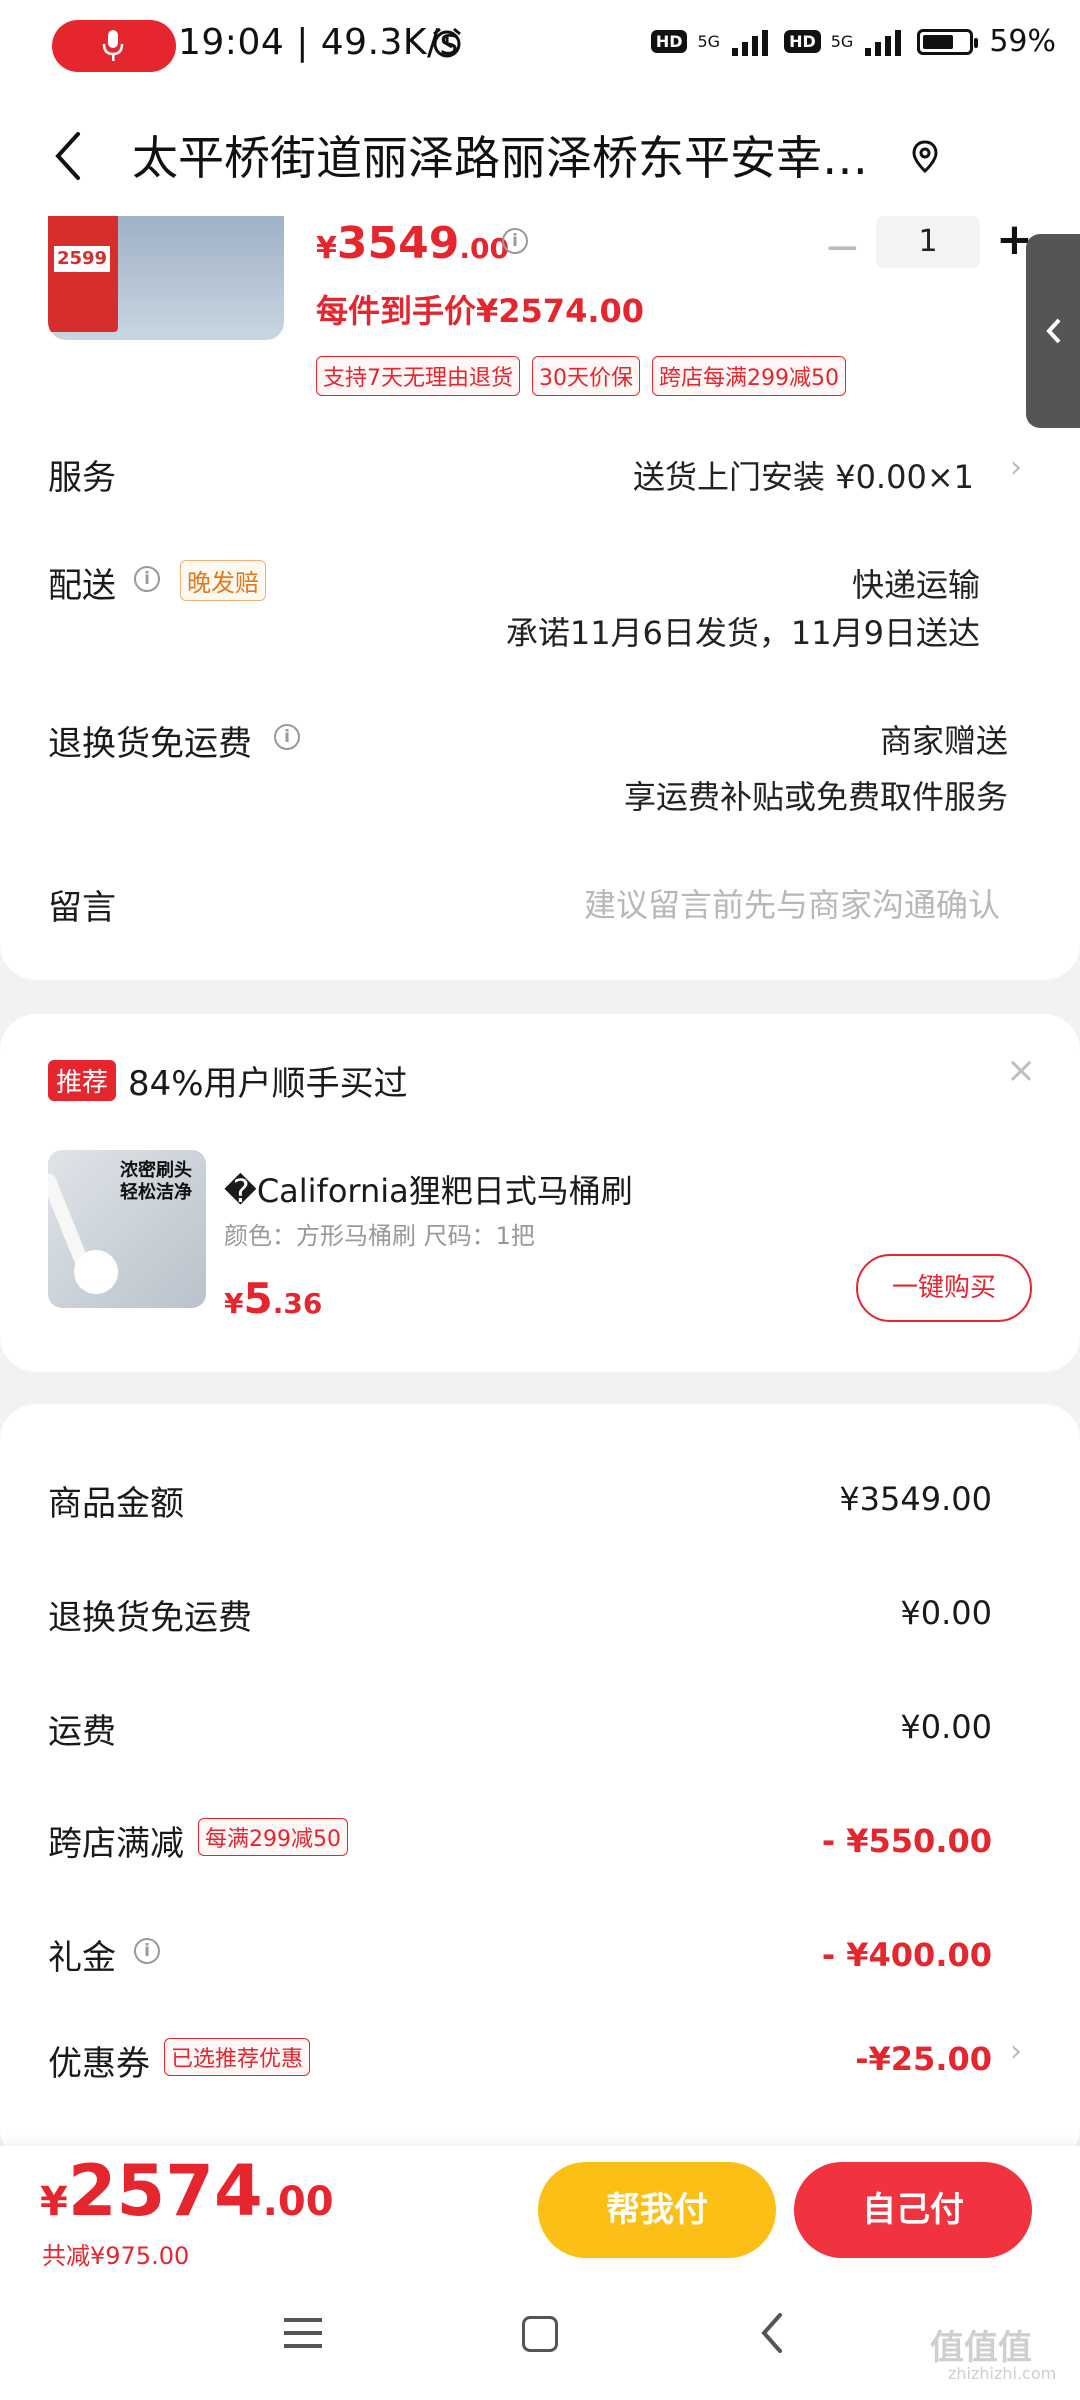  Describe the element at coordinates (1002, 2373) in the screenshot. I see `watermark-url: zhizhizhi.com` at that location.